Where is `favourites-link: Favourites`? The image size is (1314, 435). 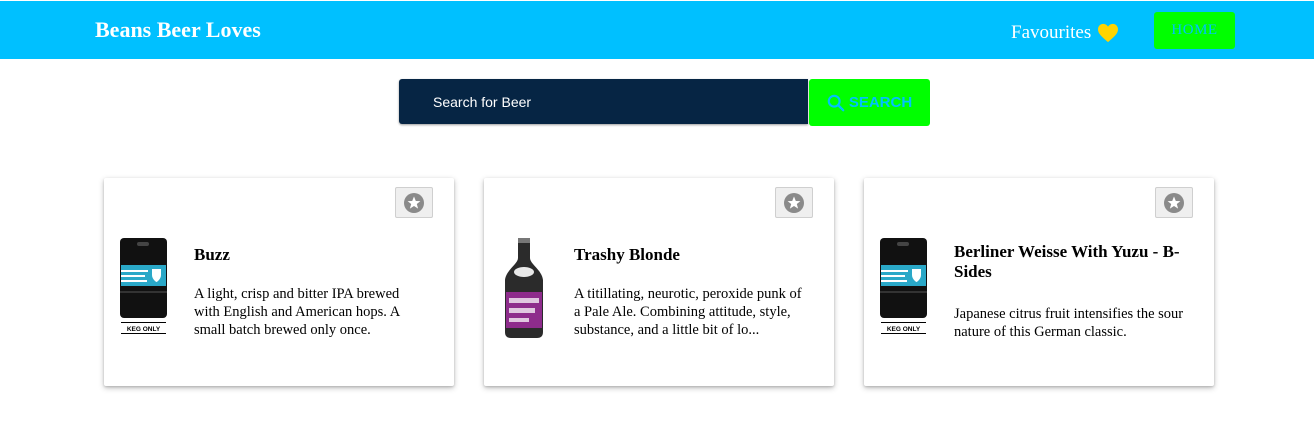
favourites-link: Favourites is located at coordinates (1065, 33).